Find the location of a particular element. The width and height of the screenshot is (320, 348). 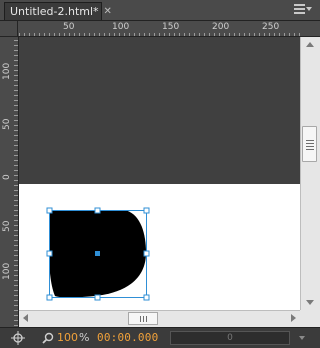

horizontal-scrollbar is located at coordinates (159, 318).